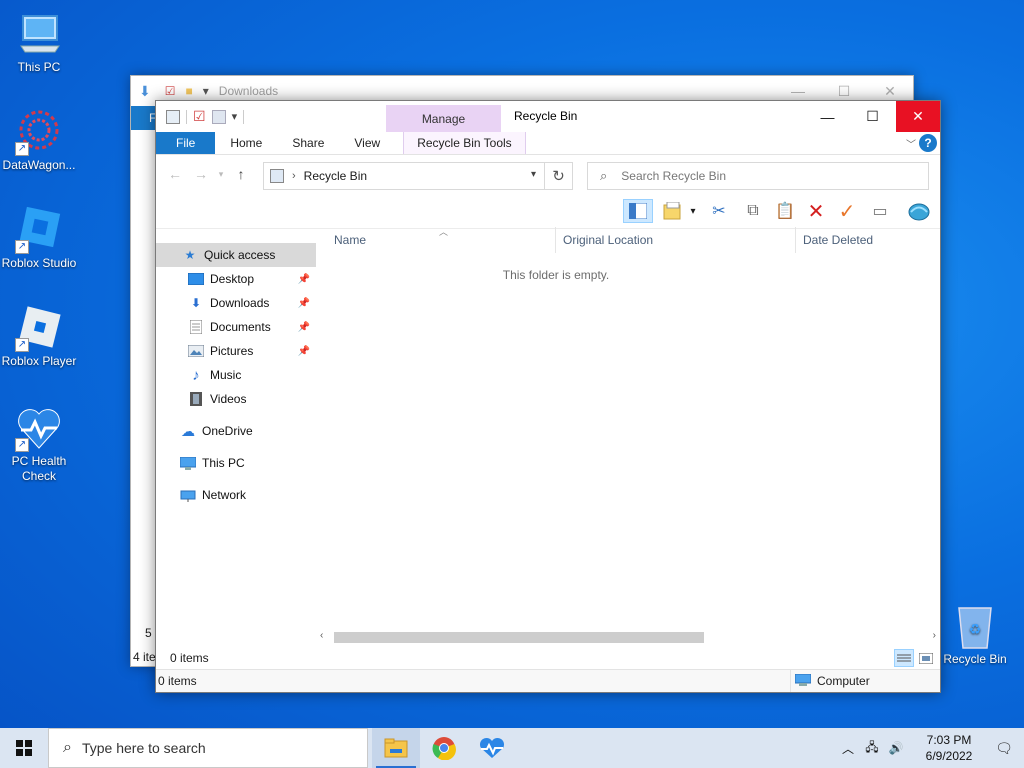  I want to click on notifications-icon: 🗨, so click(1004, 748).